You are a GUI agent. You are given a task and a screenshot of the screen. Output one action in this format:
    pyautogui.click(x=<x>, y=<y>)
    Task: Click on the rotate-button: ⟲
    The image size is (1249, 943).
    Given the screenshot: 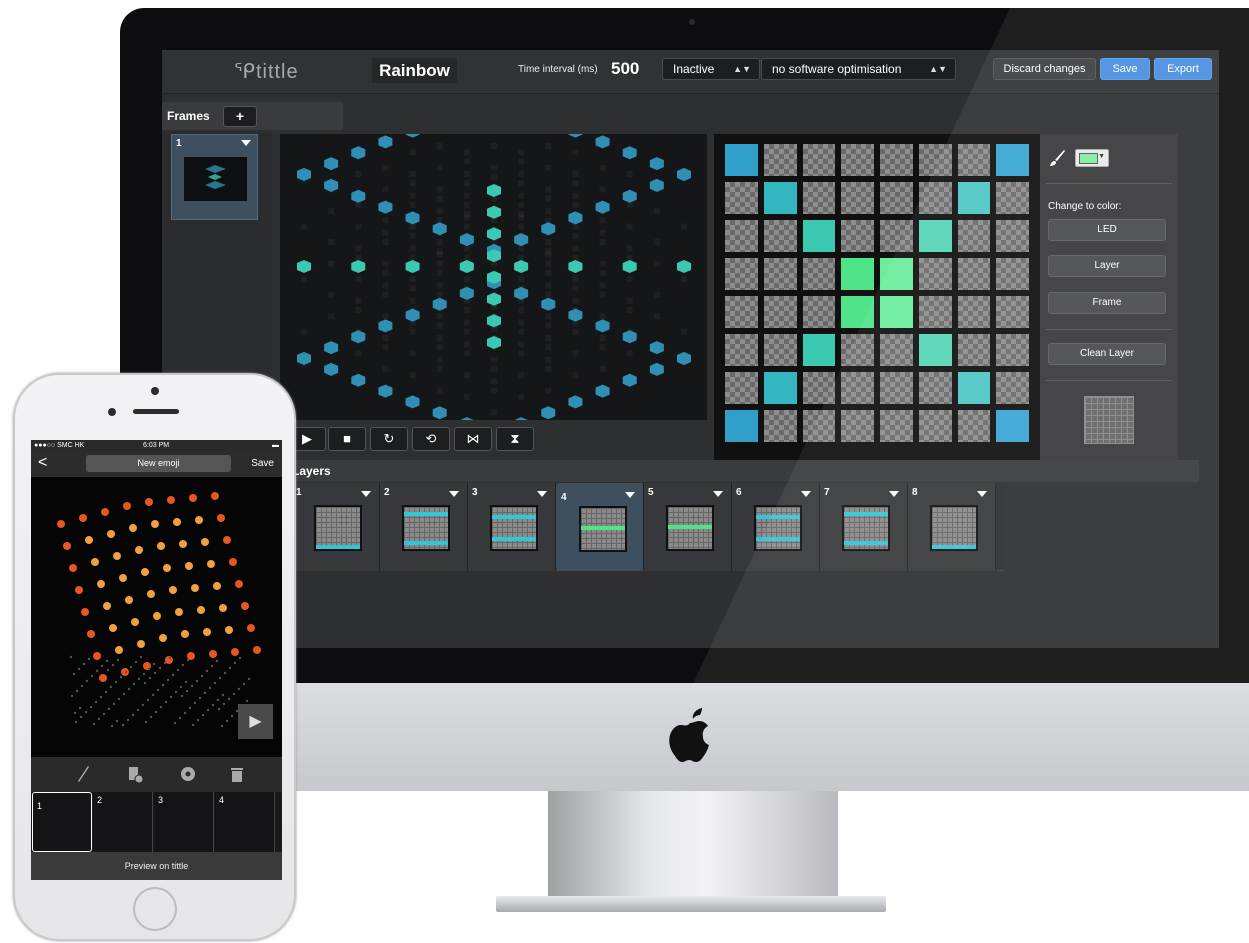 What is the action you would take?
    pyautogui.click(x=431, y=439)
    